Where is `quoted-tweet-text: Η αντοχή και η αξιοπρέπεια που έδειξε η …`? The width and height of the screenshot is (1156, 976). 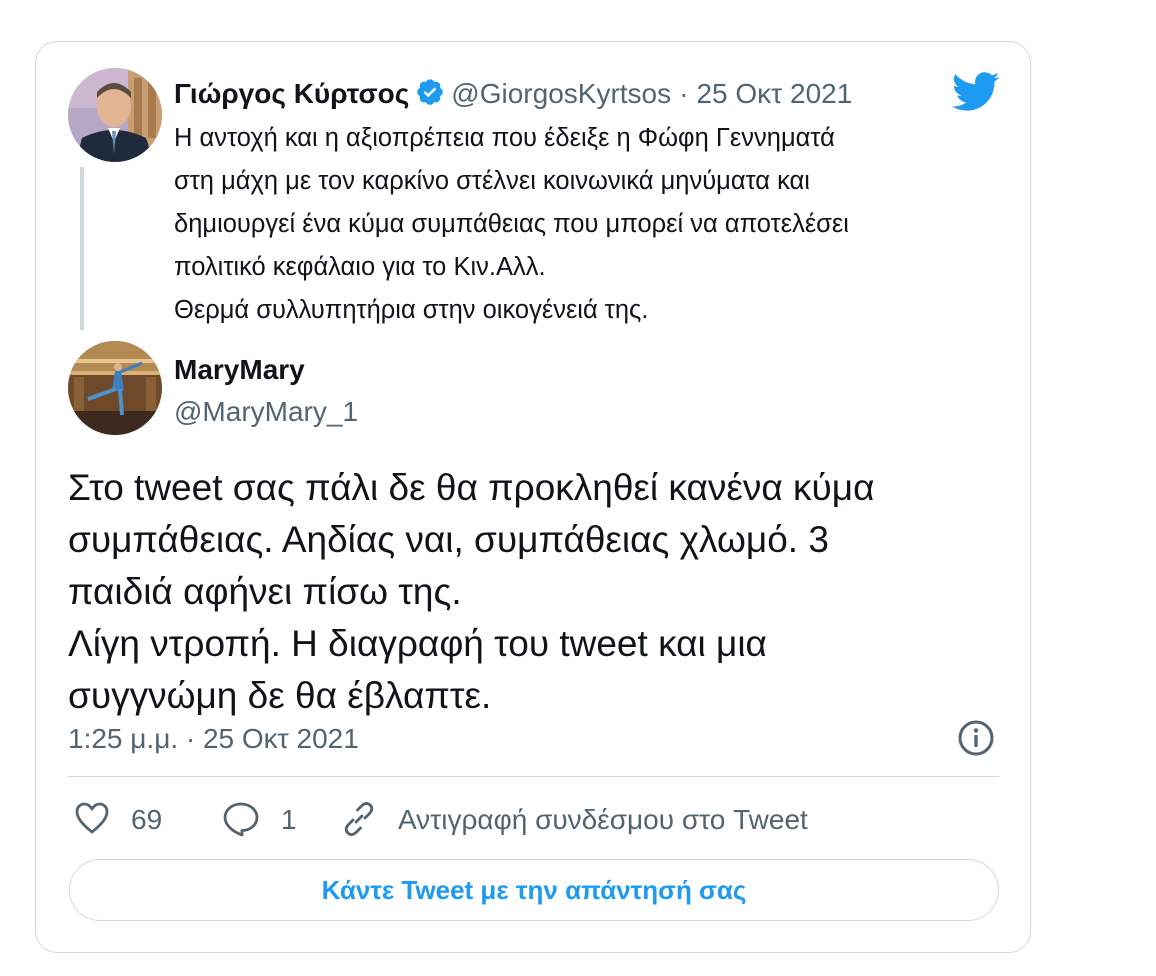 quoted-tweet-text: Η αντοχή και η αξιοπρέπεια που έδειξε η … is located at coordinates (511, 224).